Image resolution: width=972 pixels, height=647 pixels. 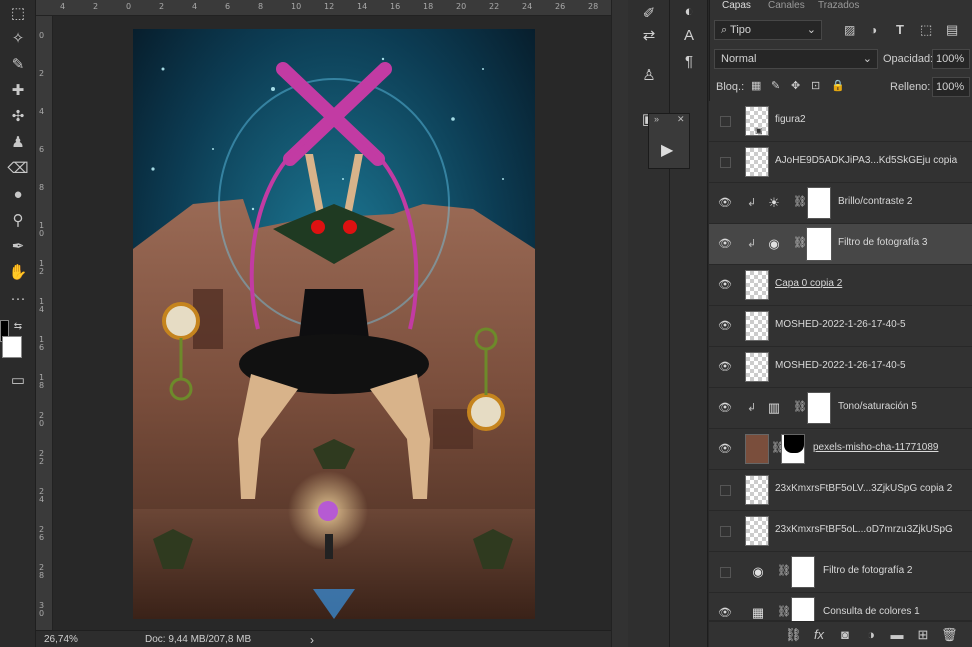 I want to click on new-adjustment-layer-icon: ◑, so click(x=871, y=634).